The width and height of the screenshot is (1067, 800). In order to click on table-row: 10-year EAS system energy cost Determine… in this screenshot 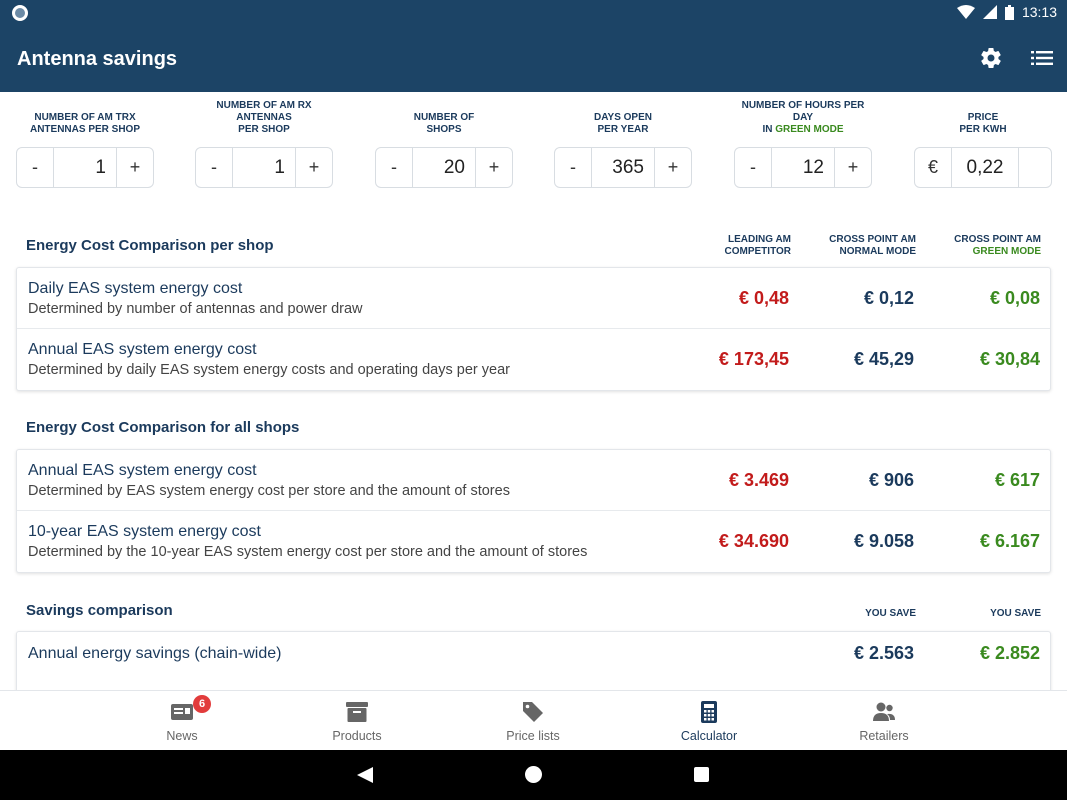, I will do `click(533, 541)`.